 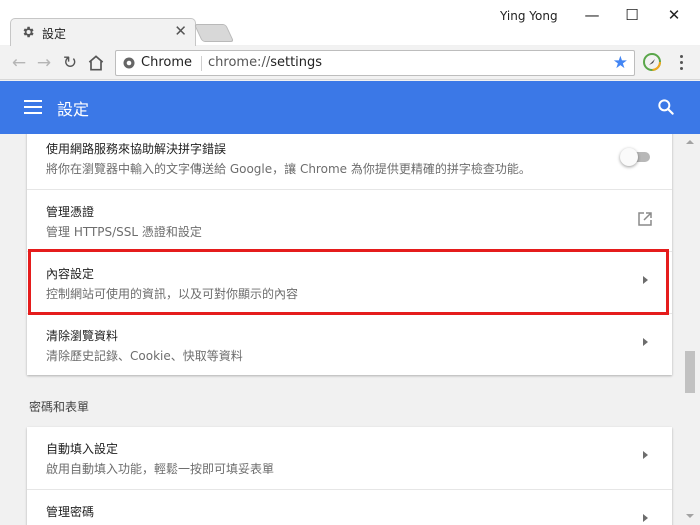 I want to click on toggle-knob, so click(x=629, y=157).